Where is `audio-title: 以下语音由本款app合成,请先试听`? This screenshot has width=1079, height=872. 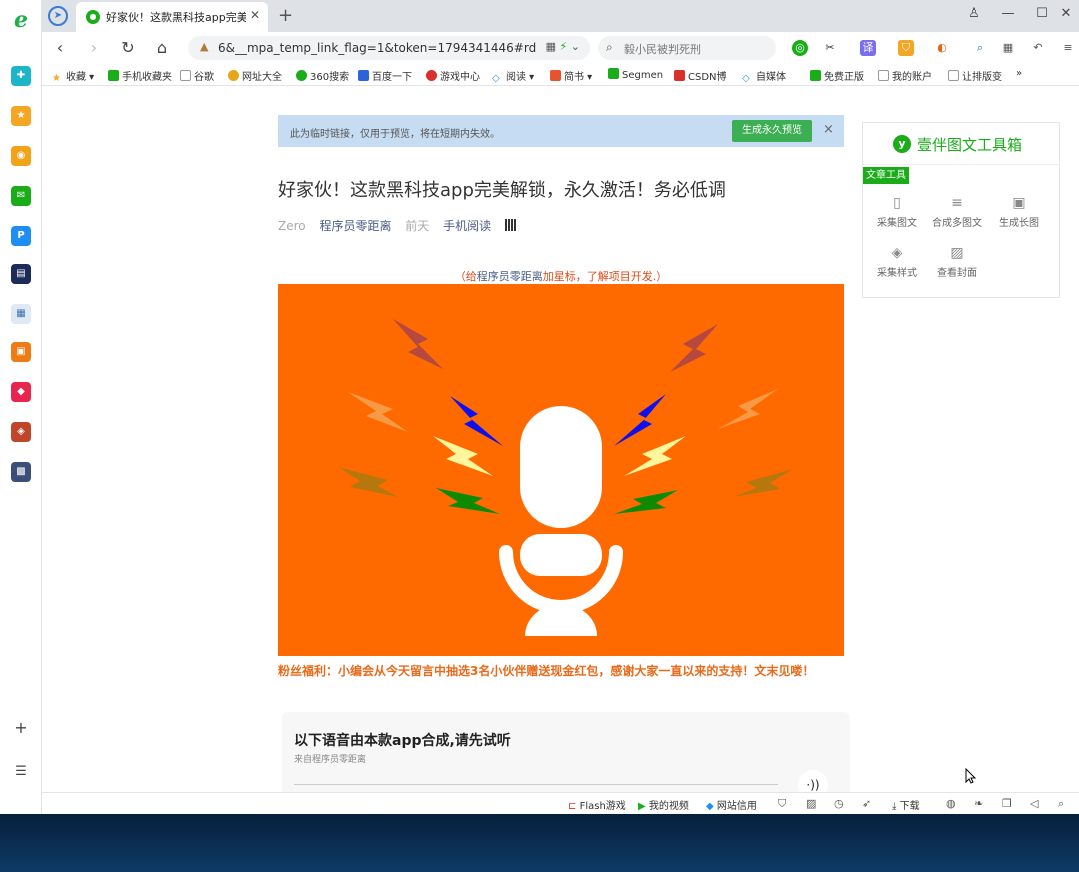 audio-title: 以下语音由本款app合成,请先试听 is located at coordinates (402, 741).